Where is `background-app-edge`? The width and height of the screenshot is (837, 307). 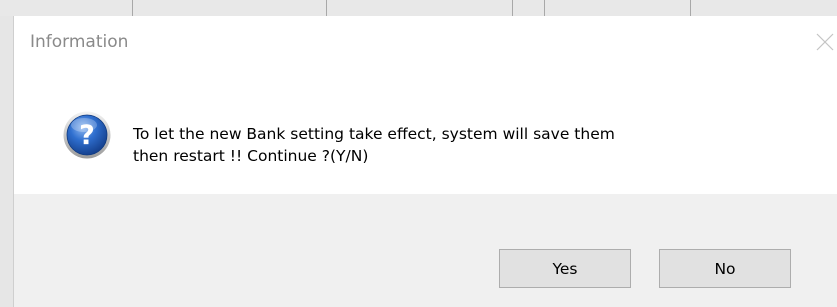
background-app-edge is located at coordinates (7, 161).